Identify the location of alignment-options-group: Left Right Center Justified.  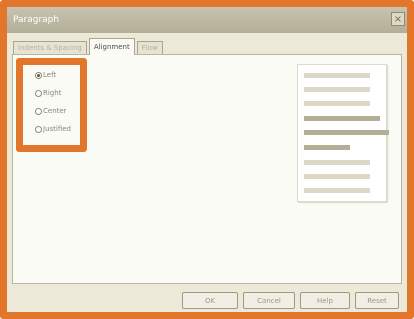
(51, 105).